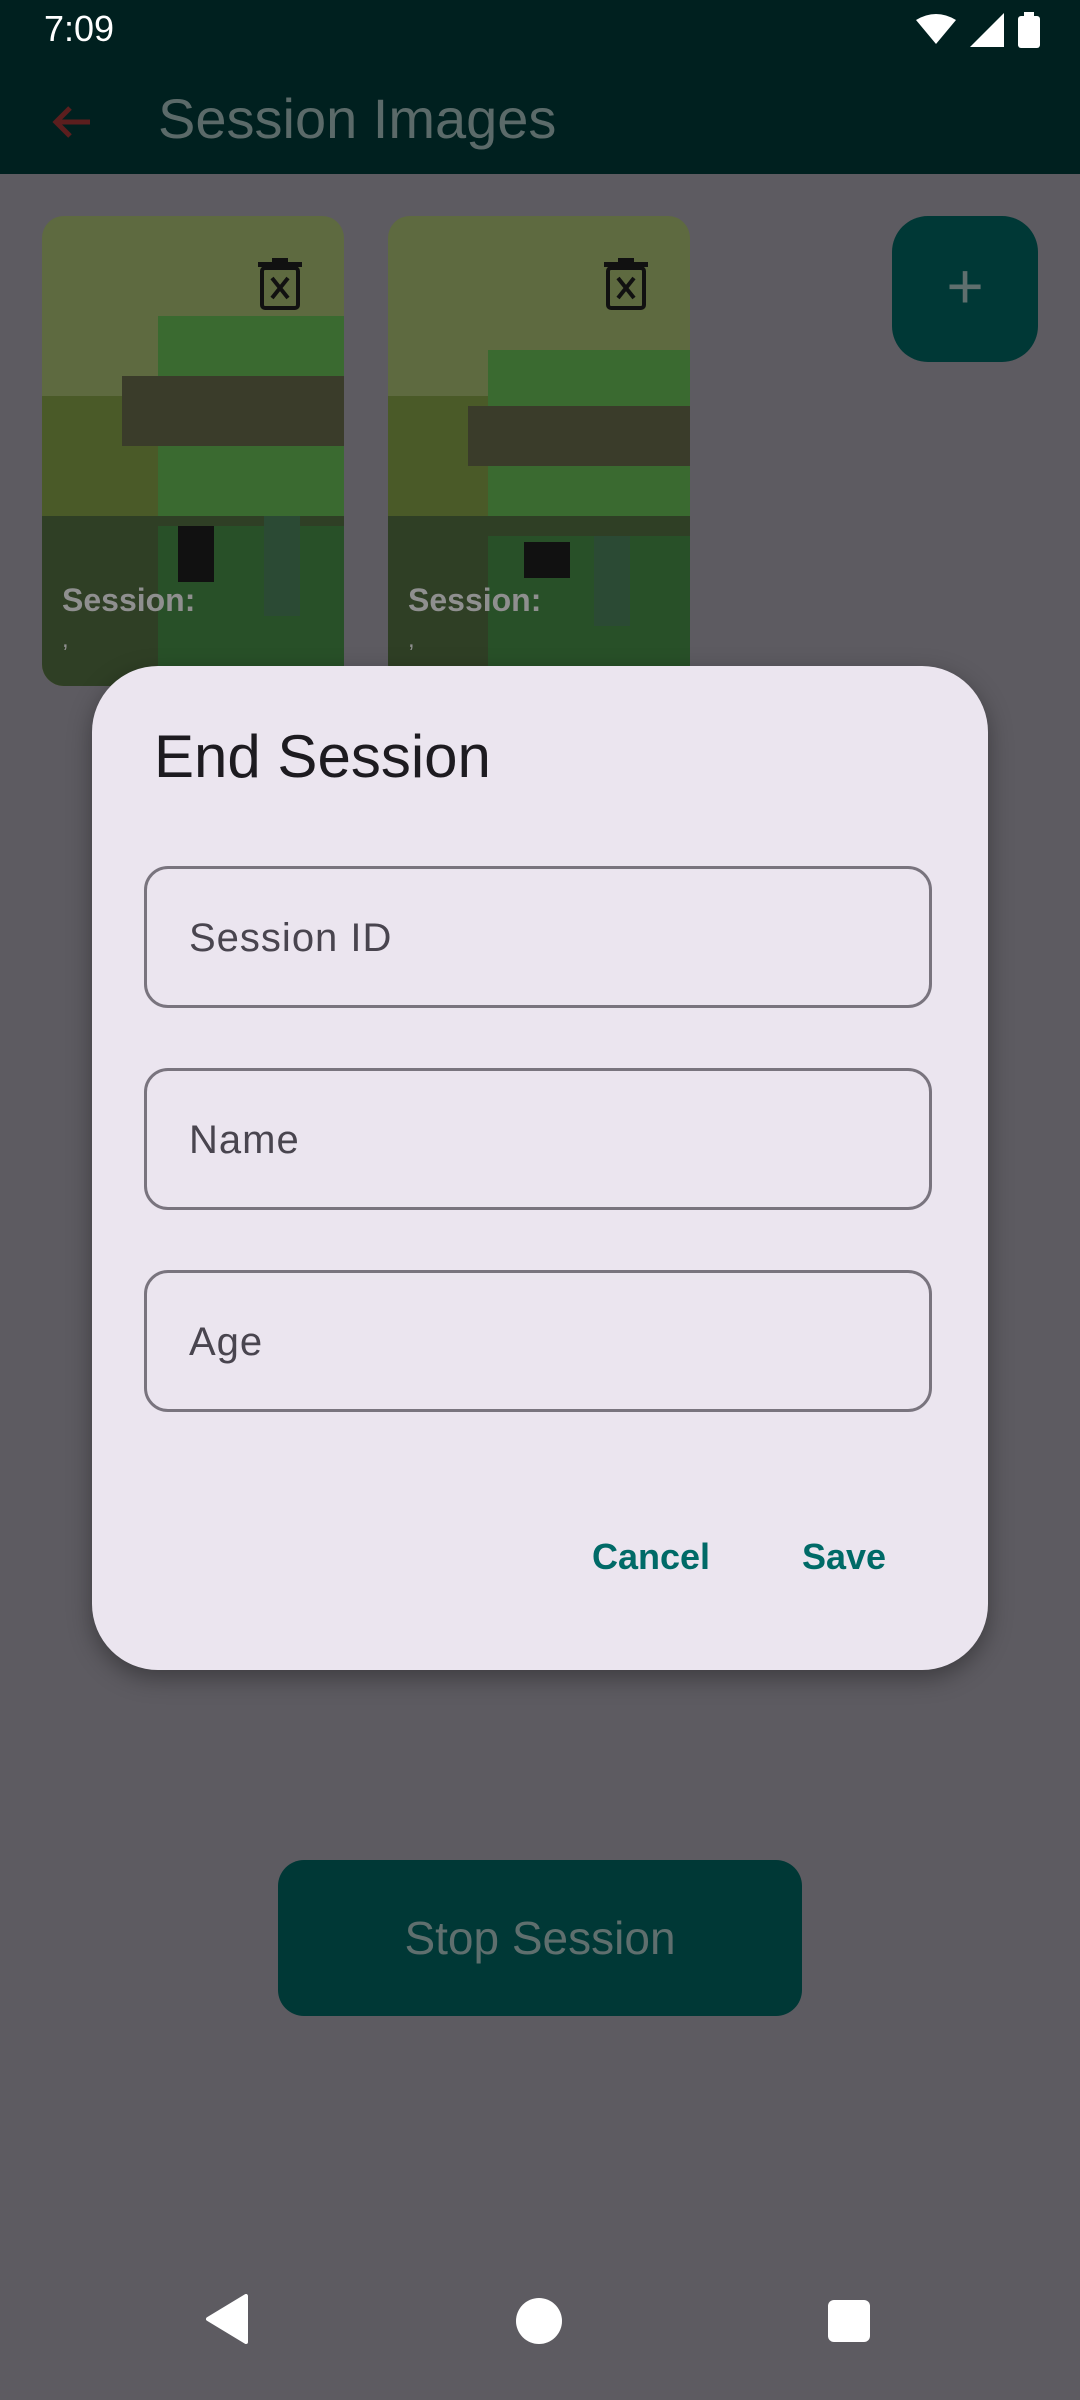  Describe the element at coordinates (987, 30) in the screenshot. I see `signal-icon` at that location.